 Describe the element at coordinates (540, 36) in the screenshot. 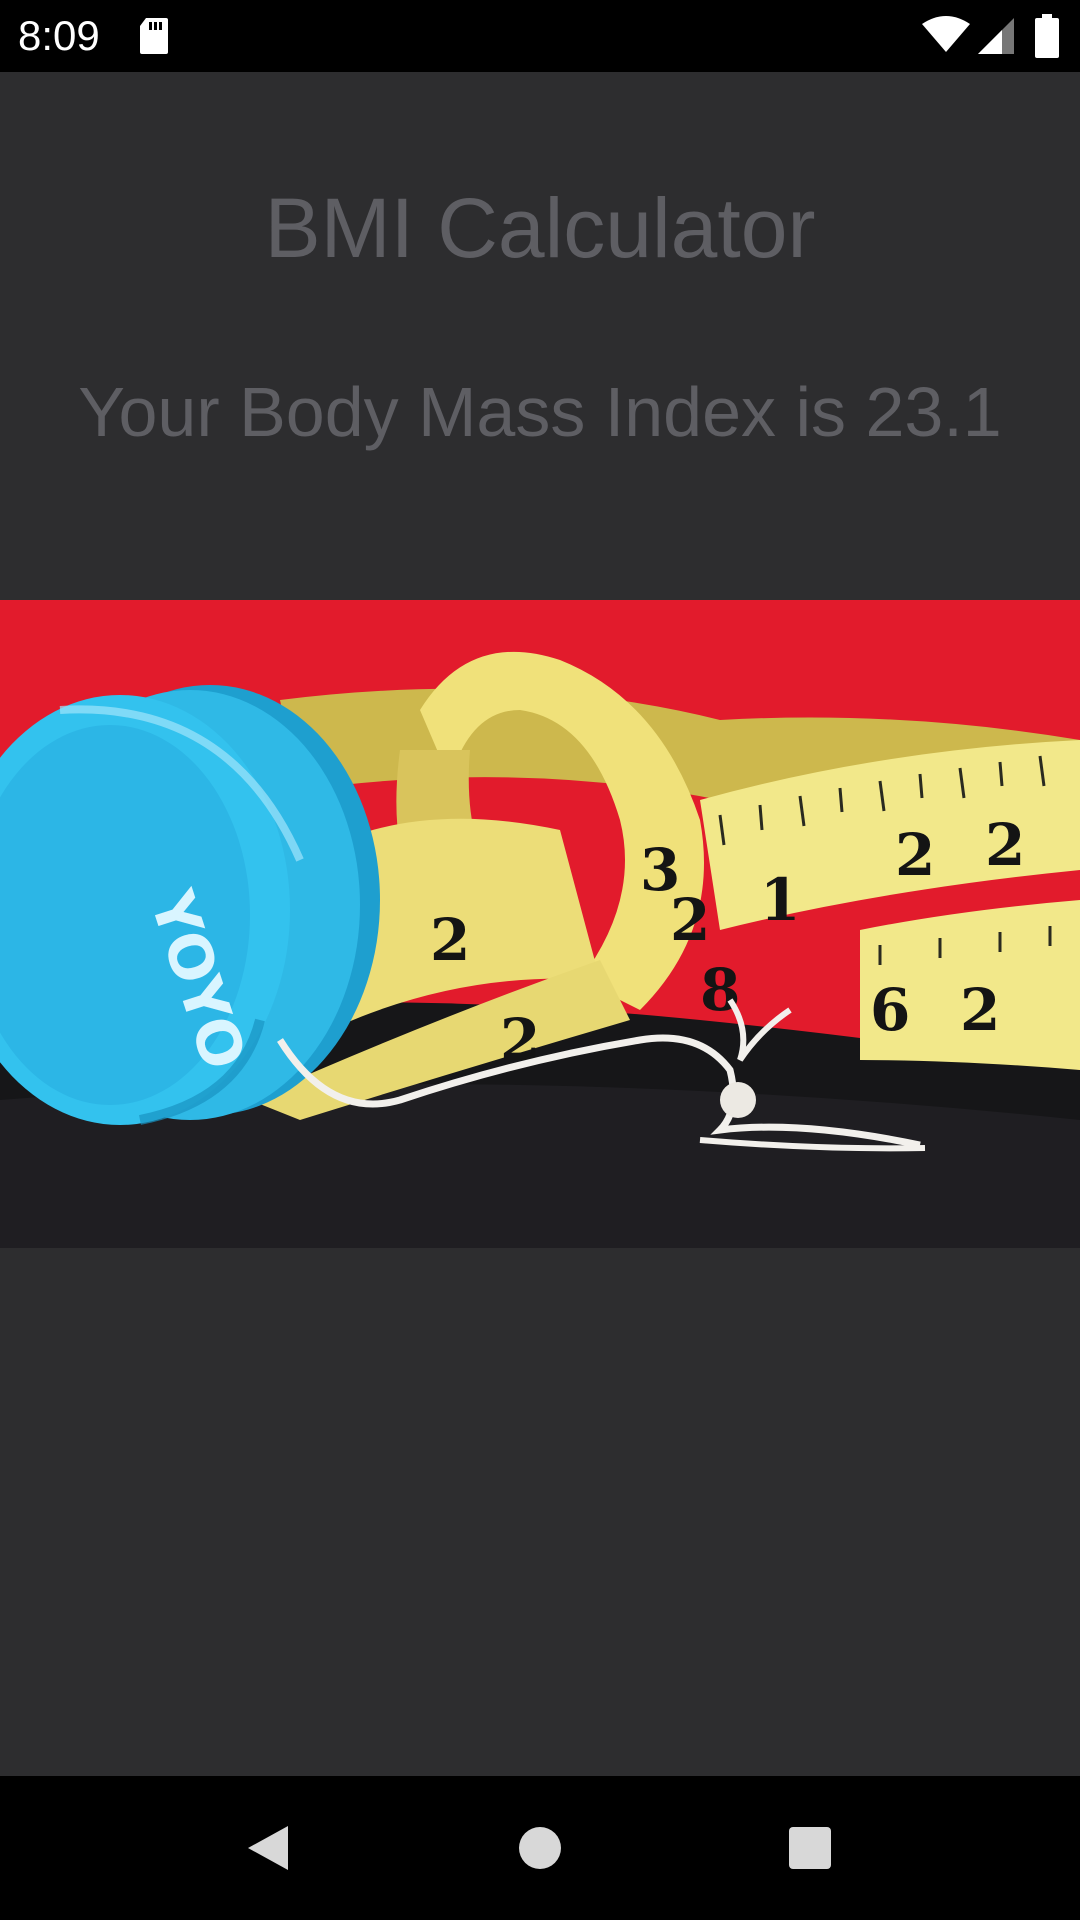

I see `status-bar: 8:09` at that location.